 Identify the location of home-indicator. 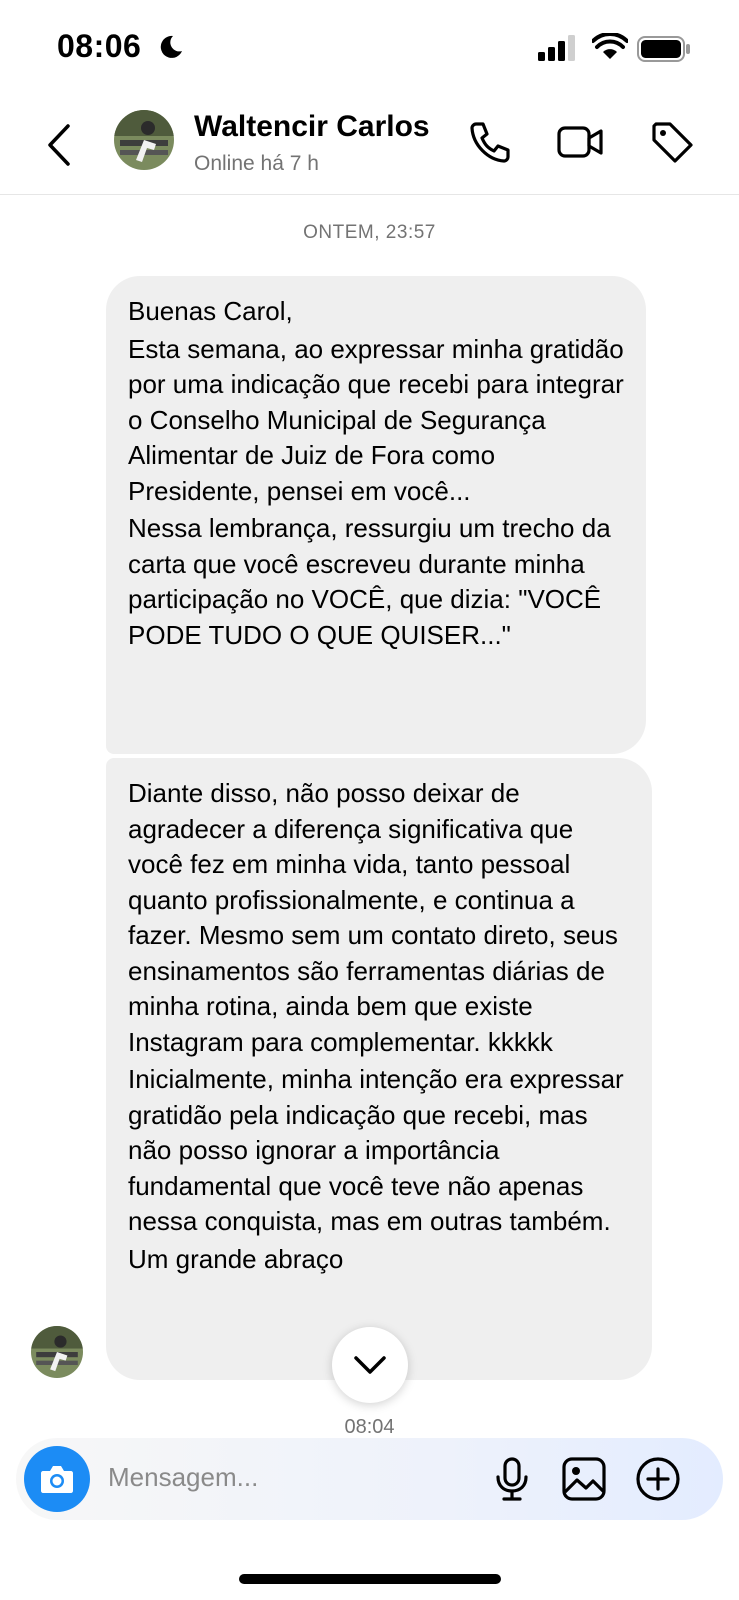
(370, 1579).